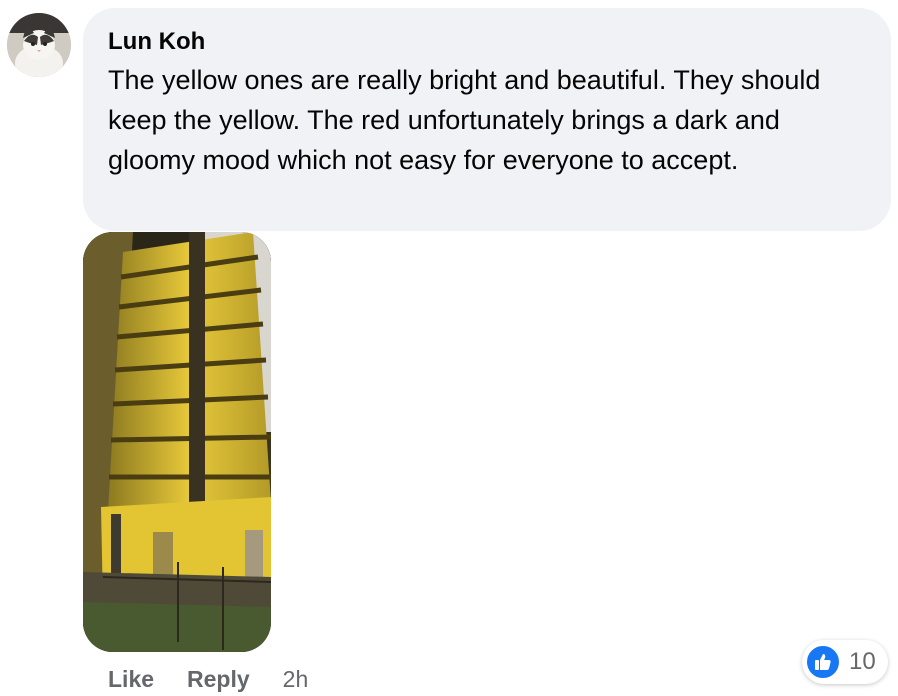 This screenshot has width=898, height=696. What do you see at coordinates (218, 679) in the screenshot?
I see `reply-button: Reply` at bounding box center [218, 679].